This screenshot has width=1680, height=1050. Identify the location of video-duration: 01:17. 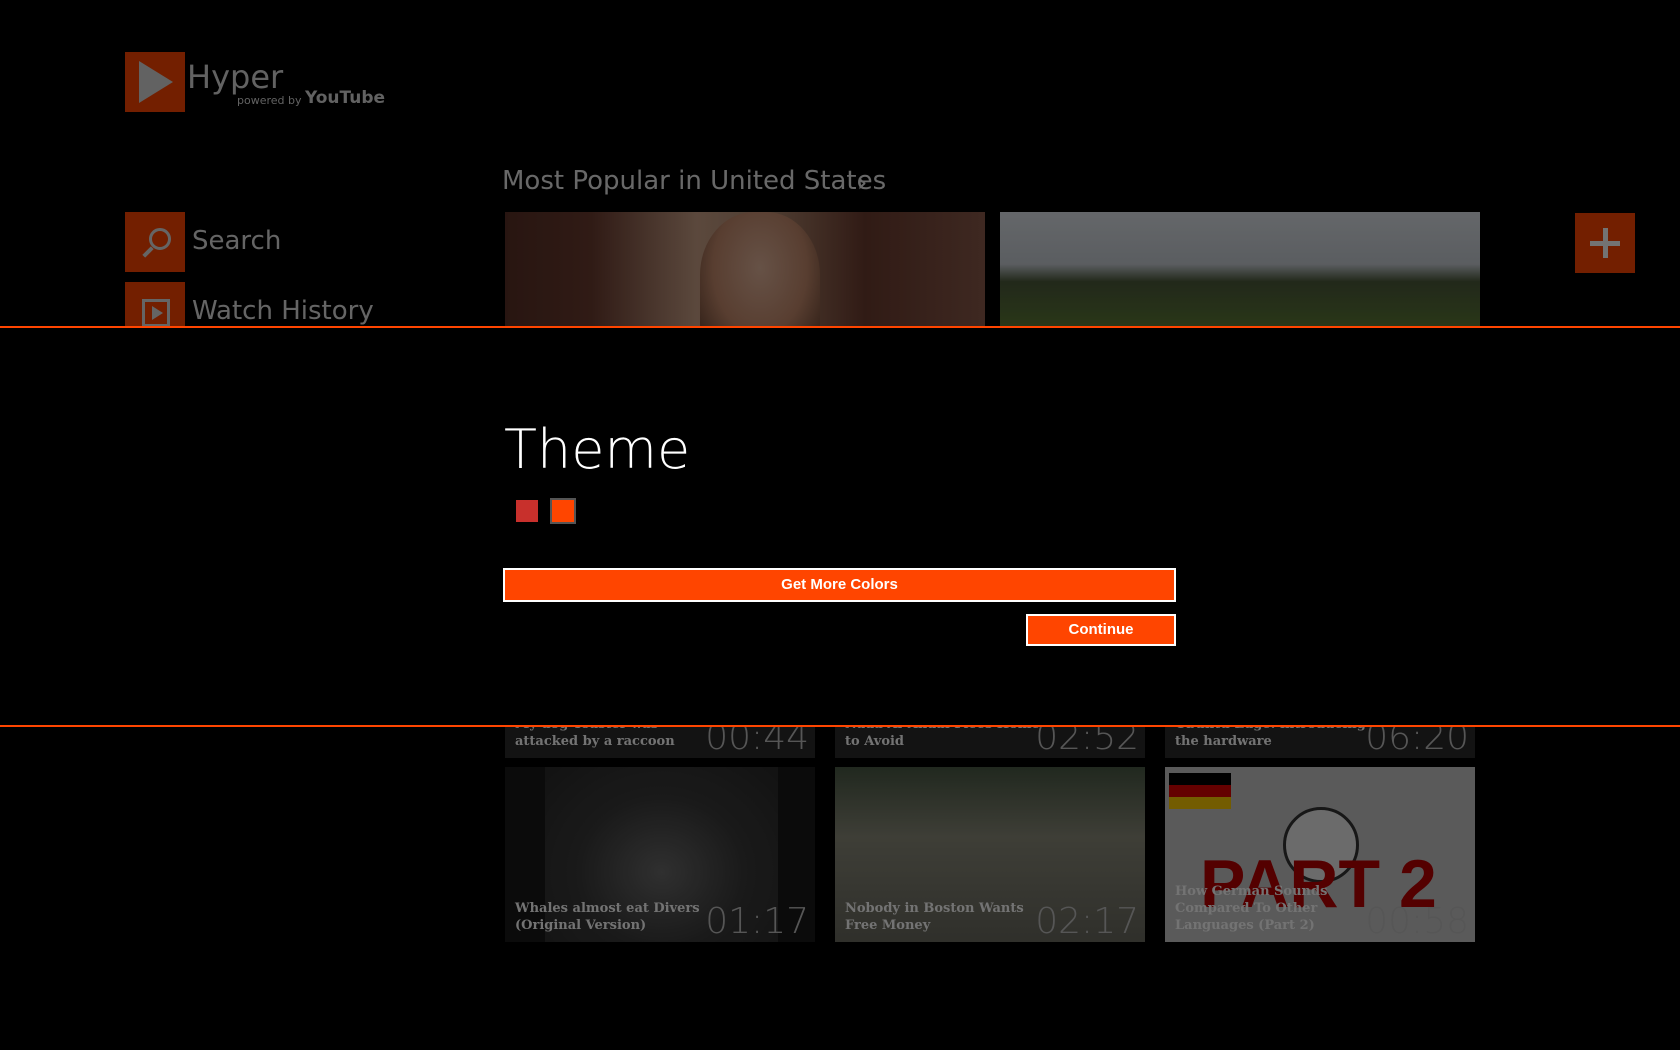
(757, 921).